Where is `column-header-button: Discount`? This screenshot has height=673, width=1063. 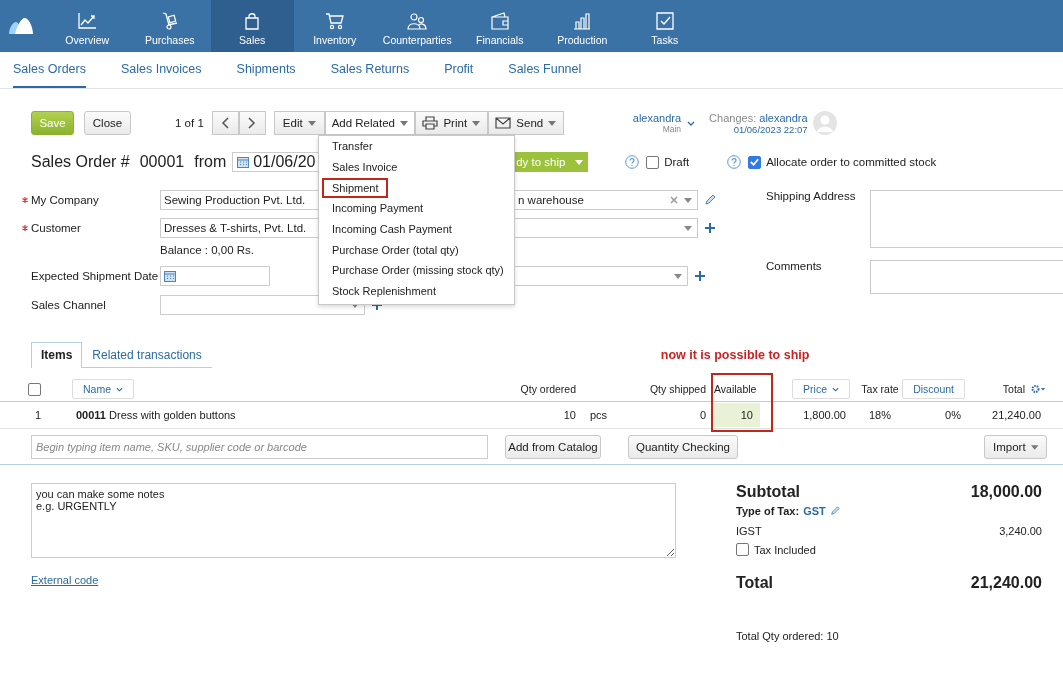 column-header-button: Discount is located at coordinates (933, 389).